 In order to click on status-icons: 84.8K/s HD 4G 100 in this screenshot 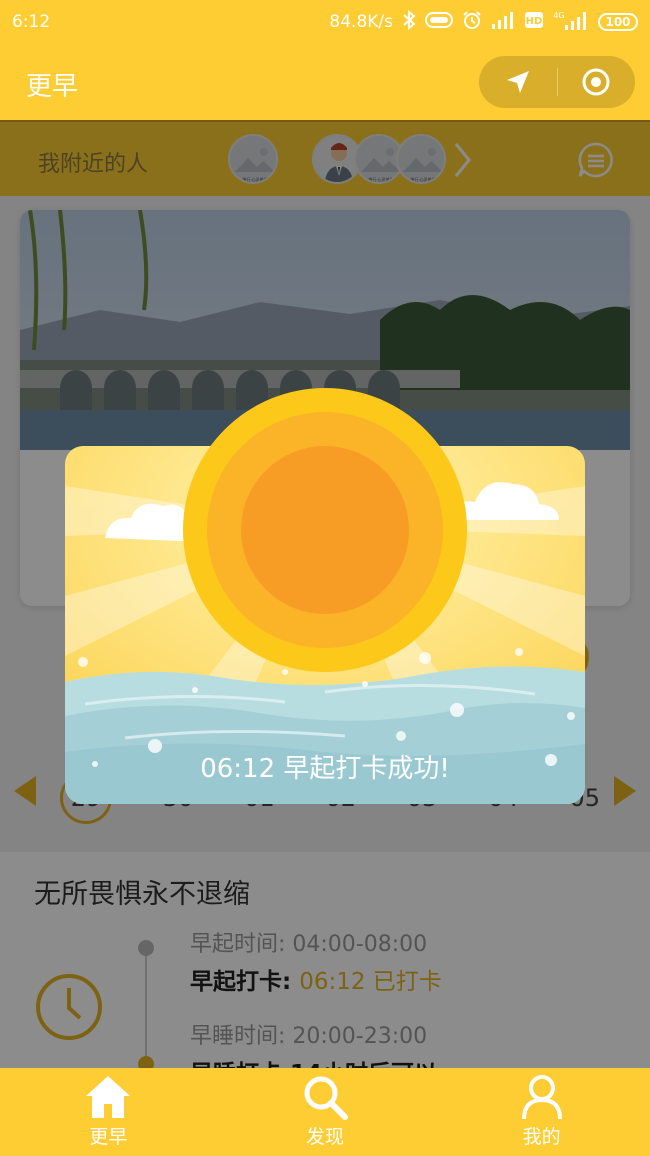, I will do `click(483, 22)`.